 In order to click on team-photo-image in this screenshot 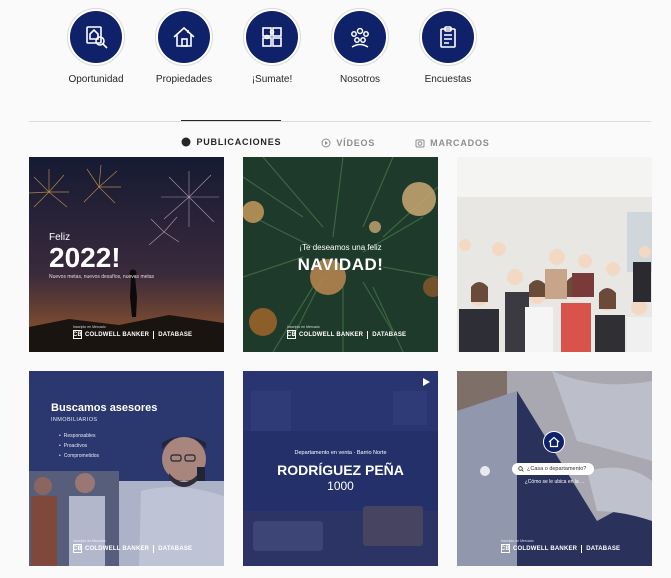, I will do `click(554, 254)`.